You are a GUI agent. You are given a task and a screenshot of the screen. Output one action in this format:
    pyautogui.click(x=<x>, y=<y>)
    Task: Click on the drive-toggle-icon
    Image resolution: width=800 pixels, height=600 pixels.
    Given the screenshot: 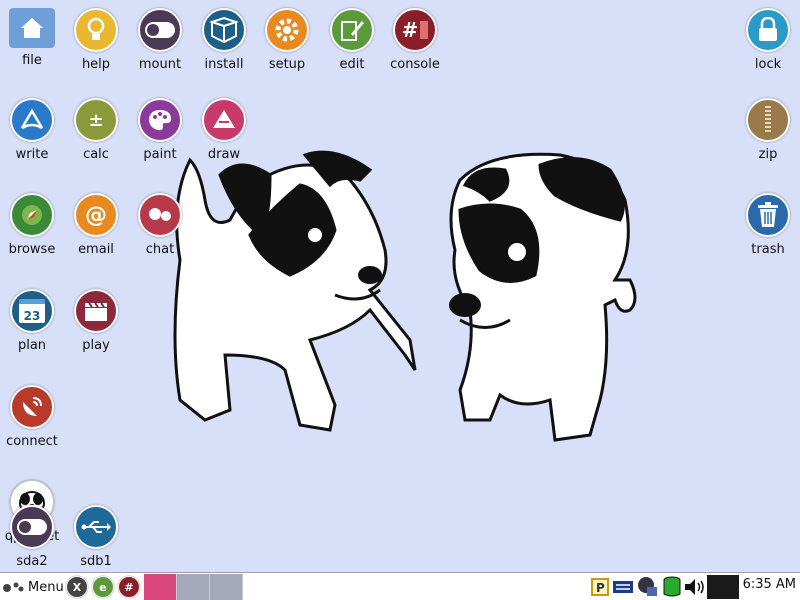 What is the action you would take?
    pyautogui.click(x=32, y=527)
    